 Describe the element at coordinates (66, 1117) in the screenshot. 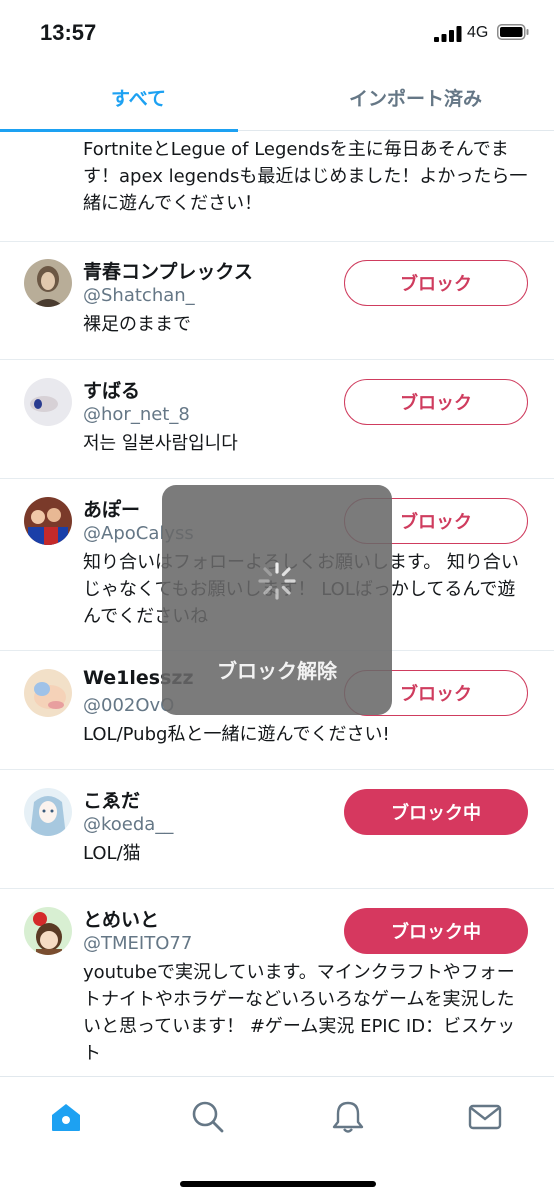

I see `home-icon` at that location.